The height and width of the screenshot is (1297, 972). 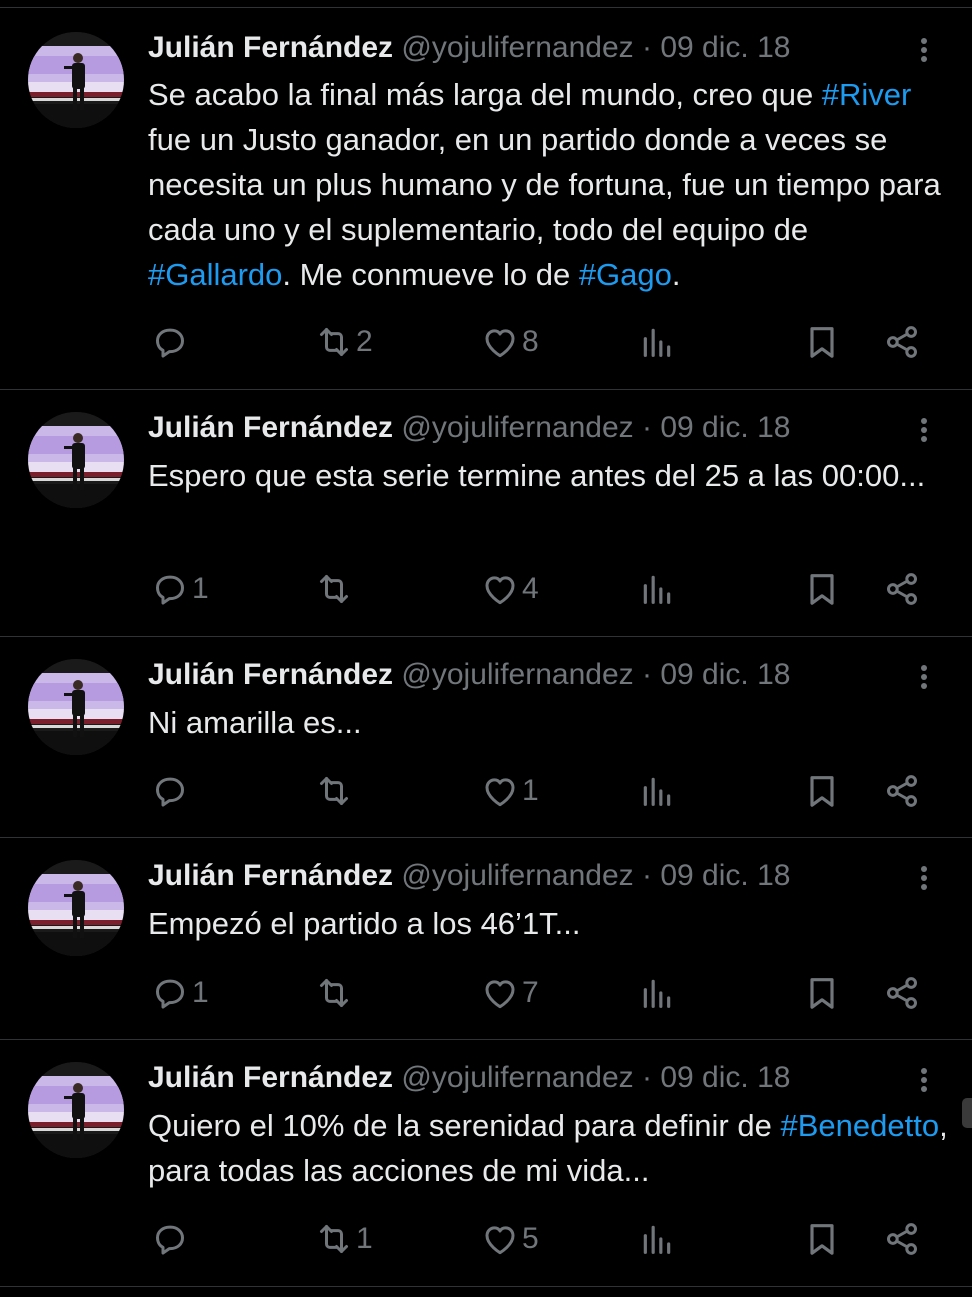 What do you see at coordinates (530, 992) in the screenshot?
I see `like-count: 7` at bounding box center [530, 992].